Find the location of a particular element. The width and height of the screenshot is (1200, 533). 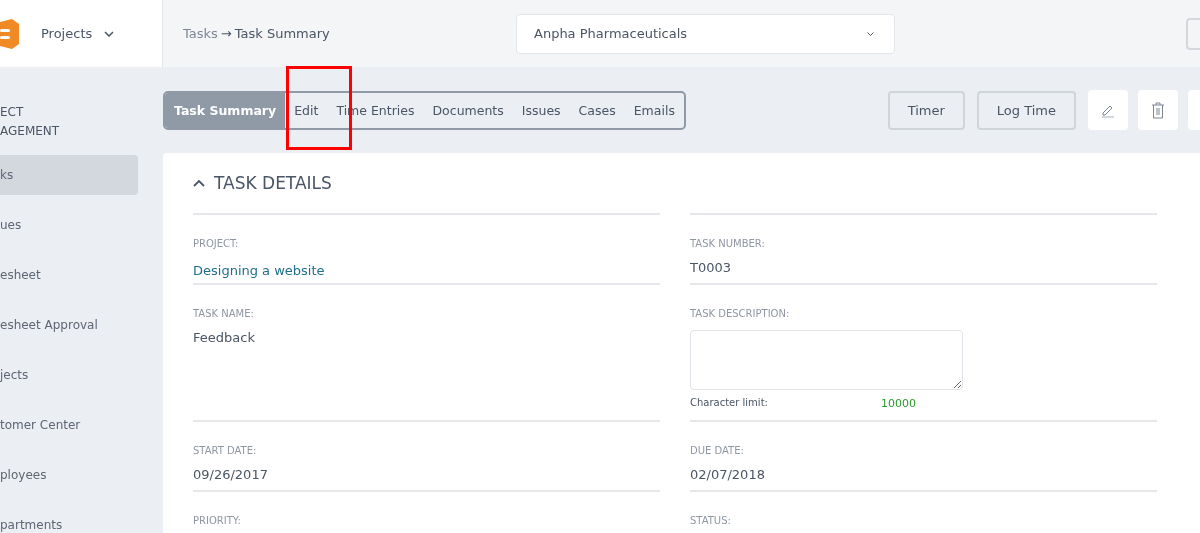

field-label: STATUS: is located at coordinates (711, 520).